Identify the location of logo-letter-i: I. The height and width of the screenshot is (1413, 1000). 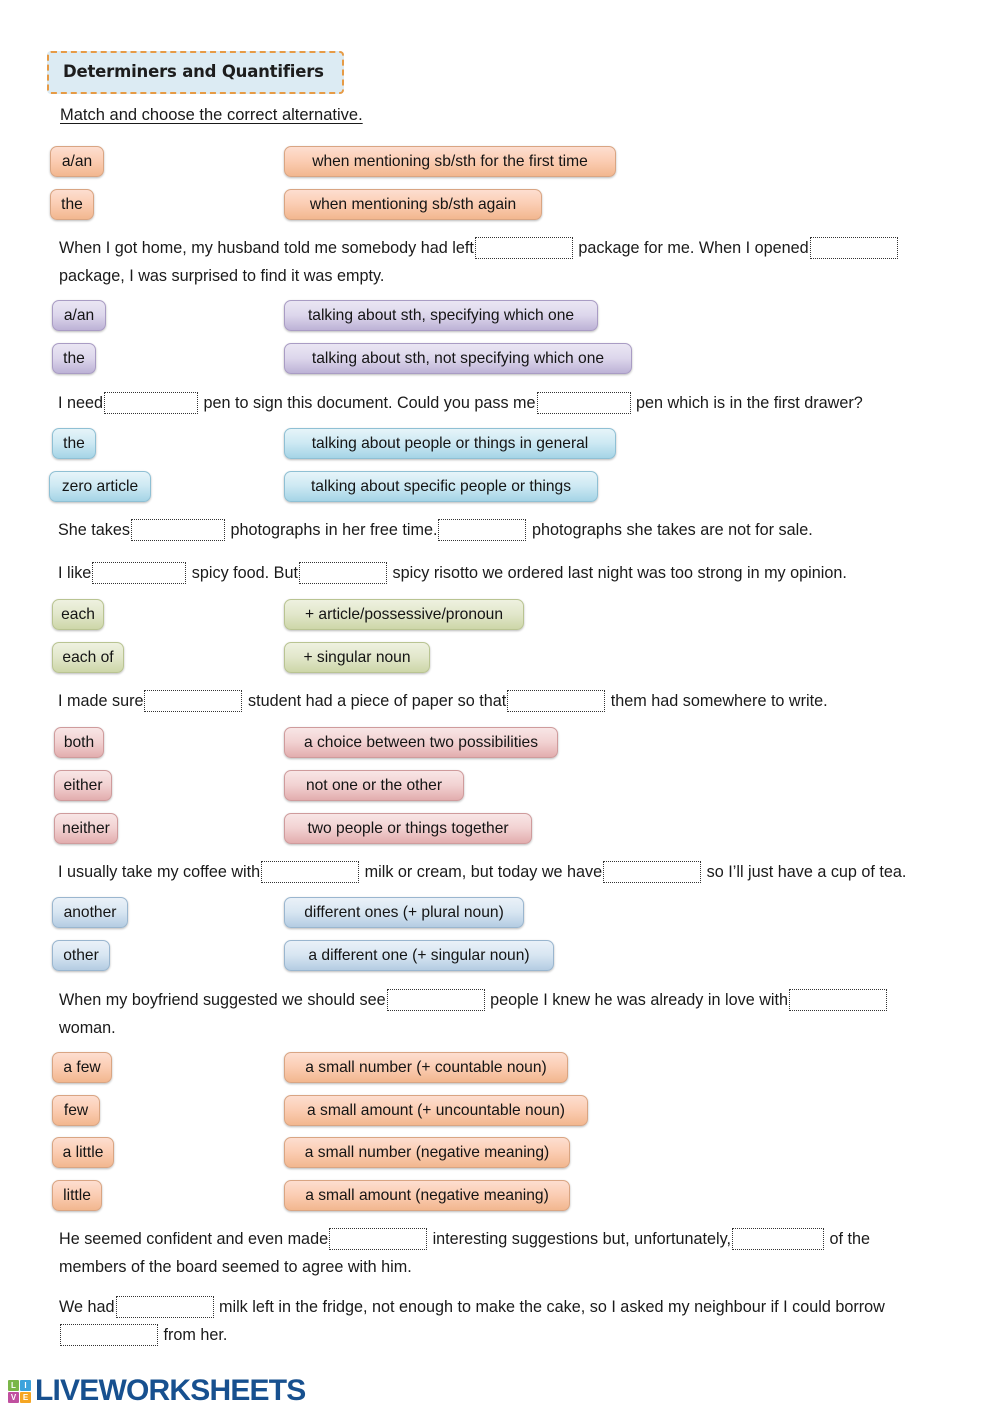
(25, 1385).